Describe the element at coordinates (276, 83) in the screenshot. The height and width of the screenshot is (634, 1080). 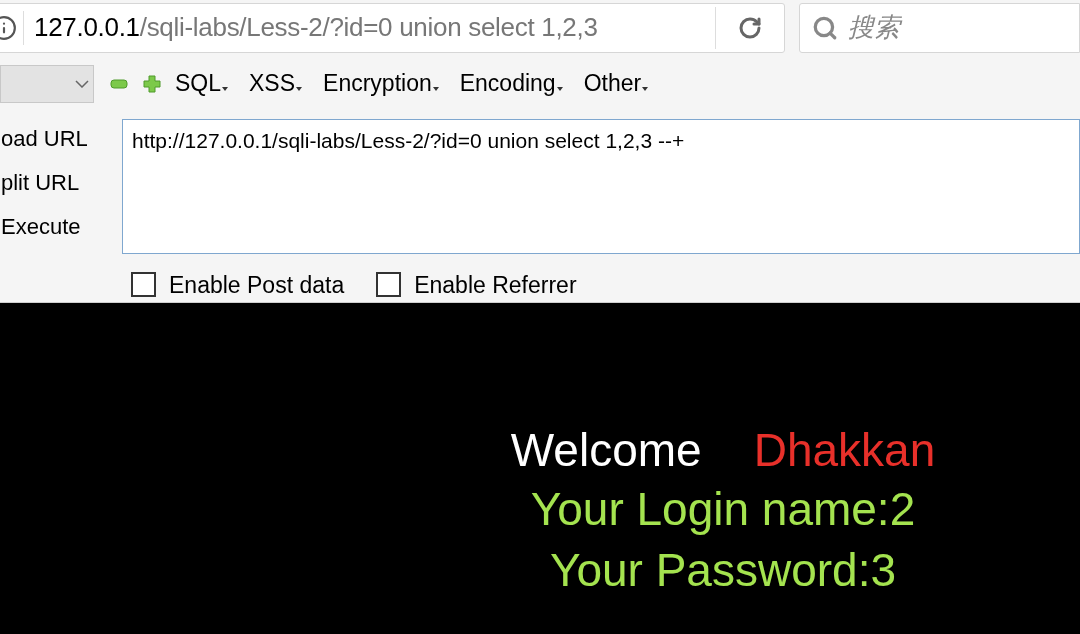
I see `toolbar-menu: XSS` at that location.